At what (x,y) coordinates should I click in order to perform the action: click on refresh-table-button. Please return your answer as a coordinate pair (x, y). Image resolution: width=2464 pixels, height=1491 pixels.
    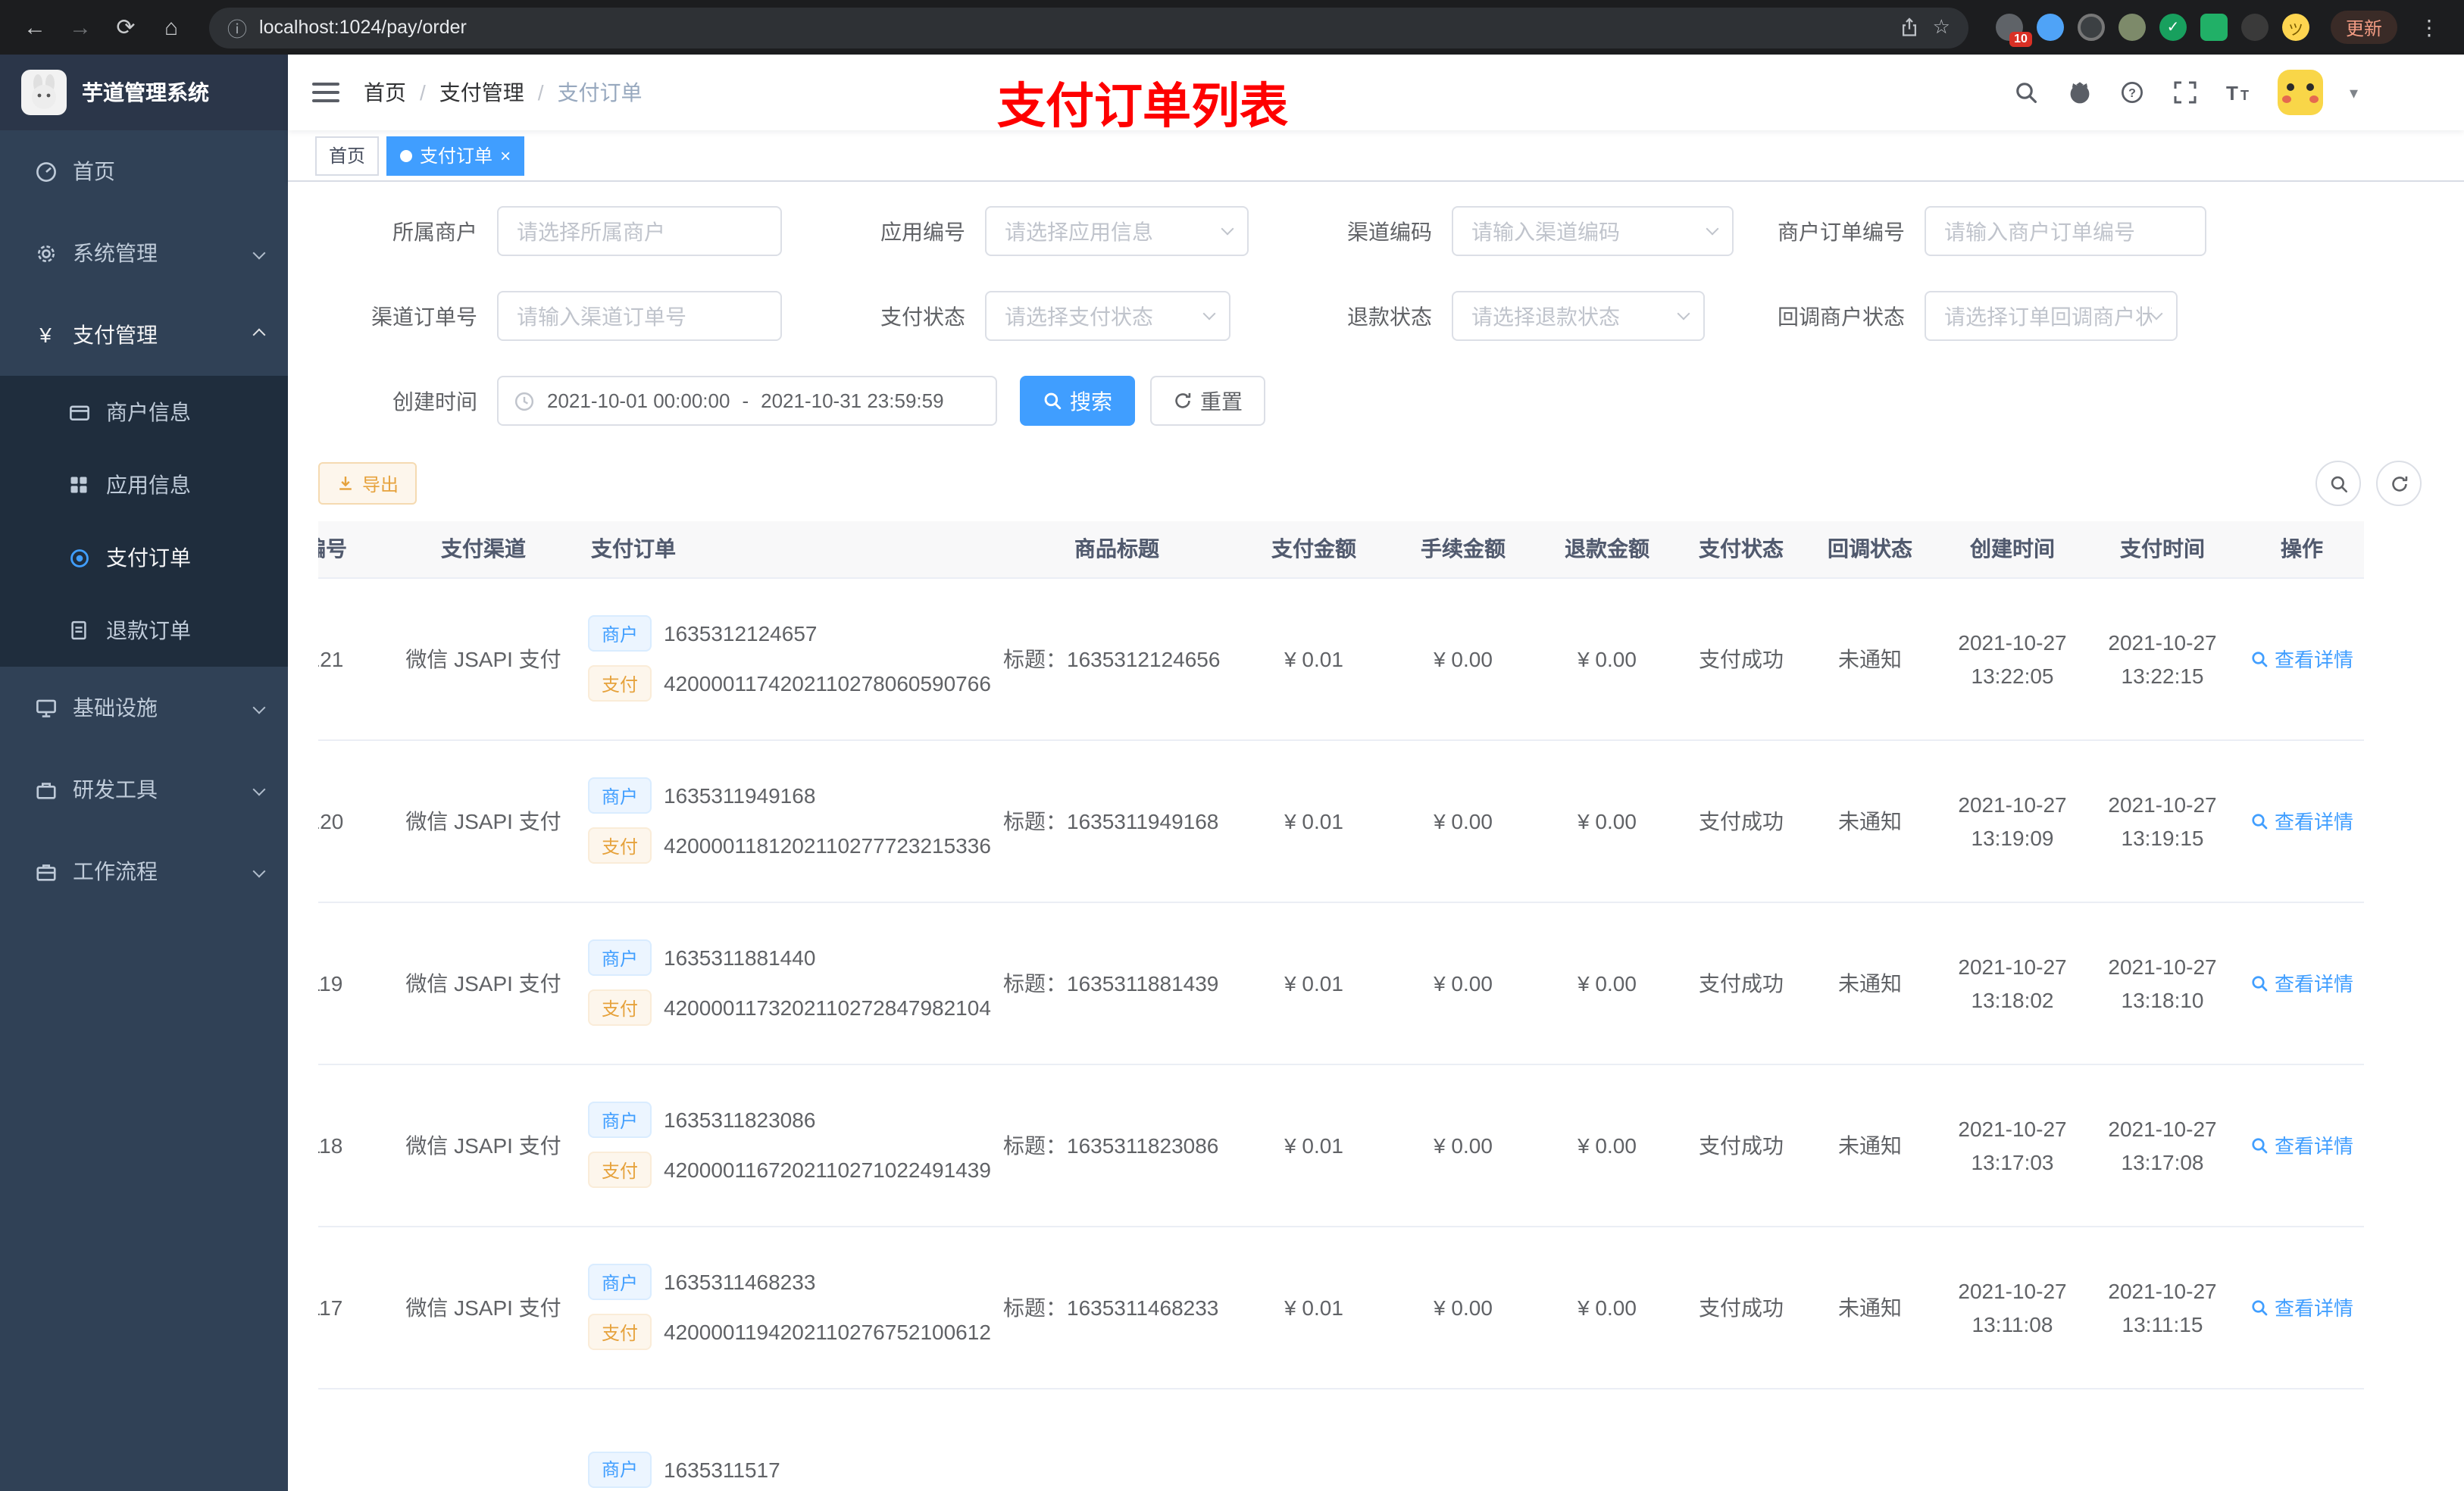
    Looking at the image, I should click on (2399, 483).